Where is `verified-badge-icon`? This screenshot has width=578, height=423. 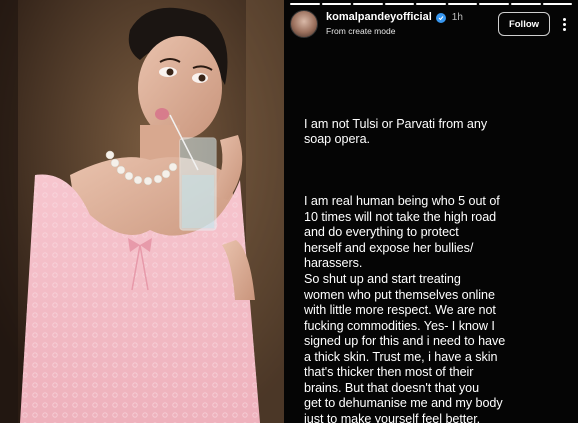
verified-badge-icon is located at coordinates (440, 17).